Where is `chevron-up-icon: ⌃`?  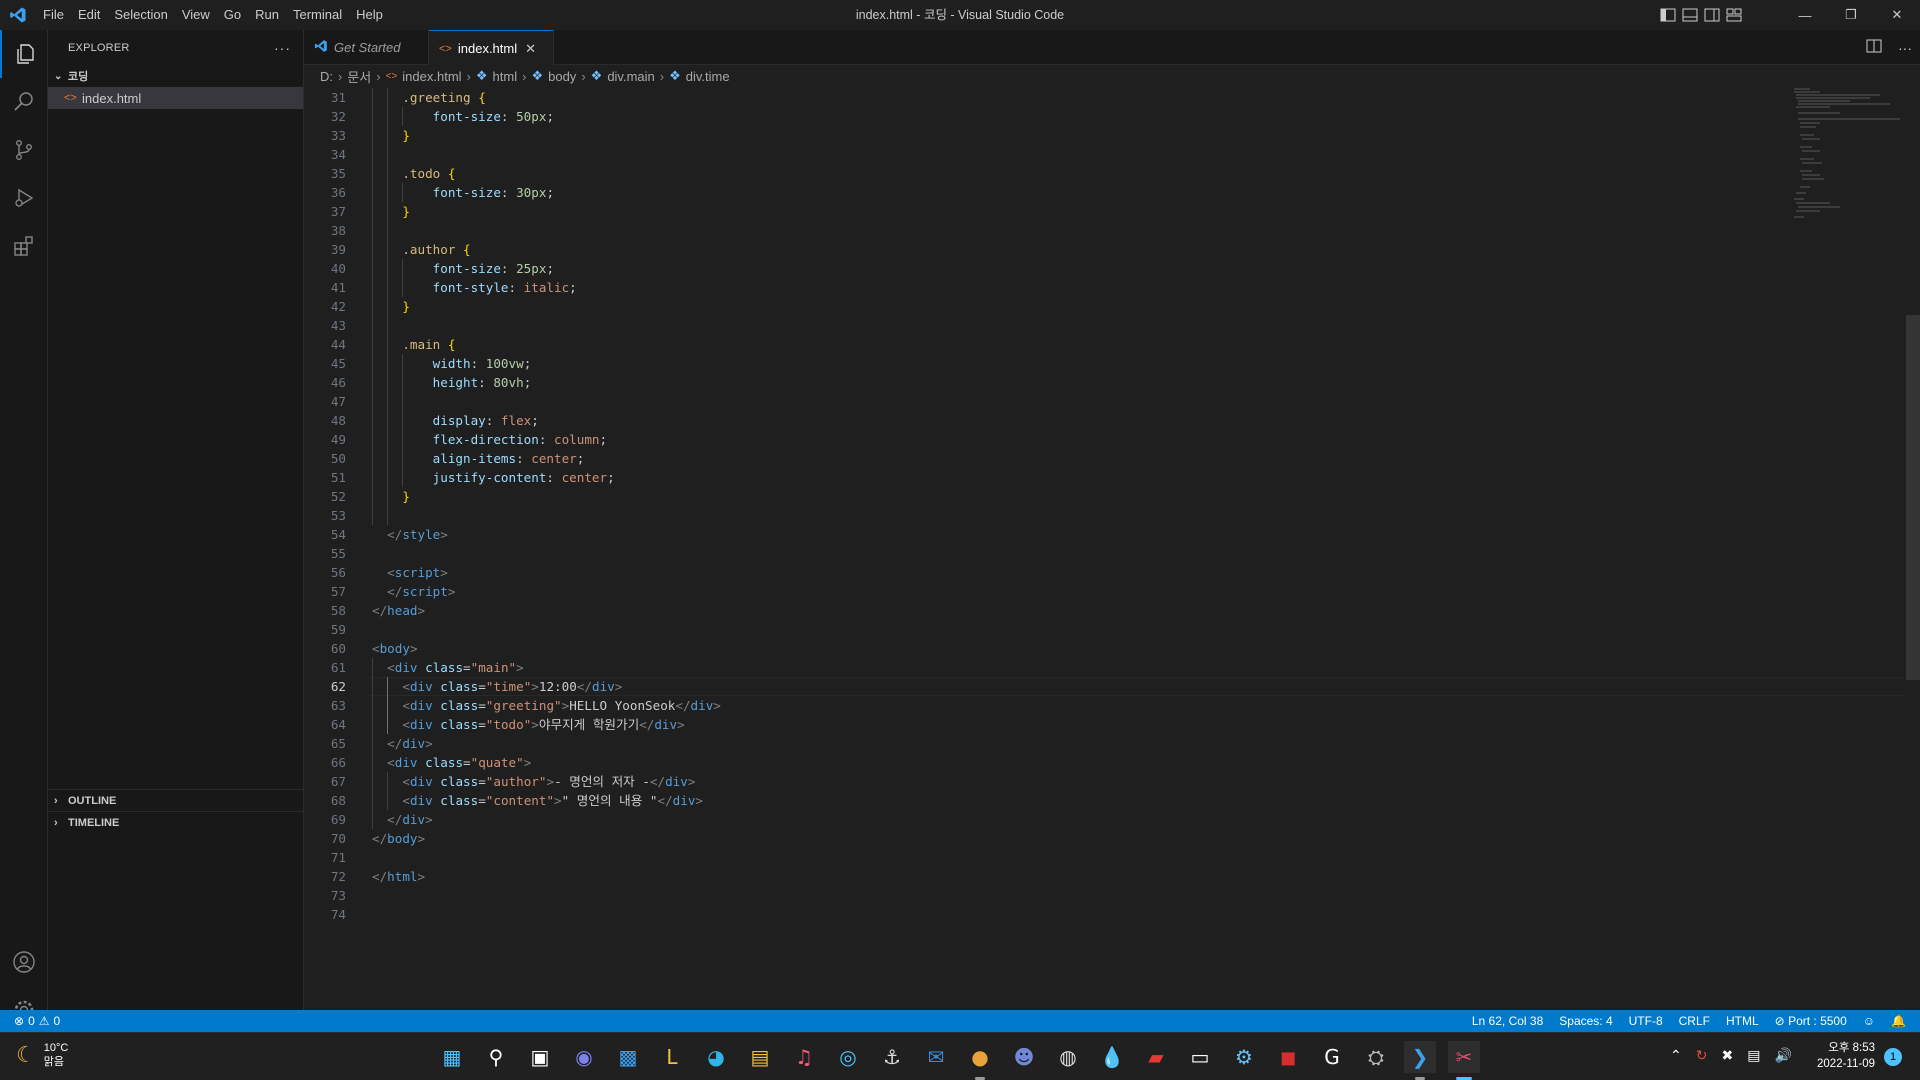 chevron-up-icon: ⌃ is located at coordinates (1676, 1055).